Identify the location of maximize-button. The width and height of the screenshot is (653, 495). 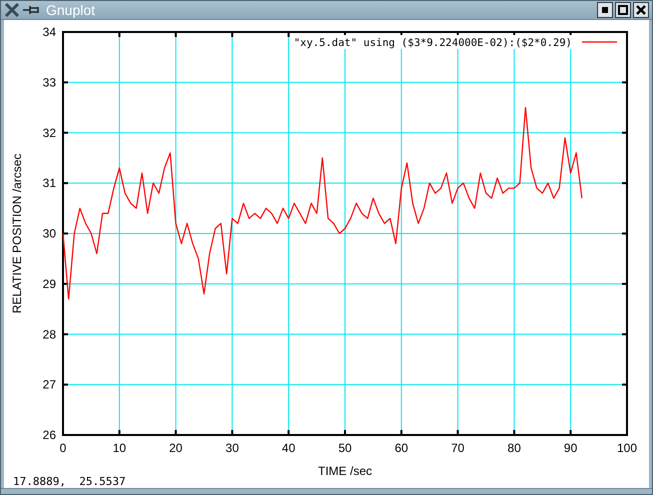
(623, 10).